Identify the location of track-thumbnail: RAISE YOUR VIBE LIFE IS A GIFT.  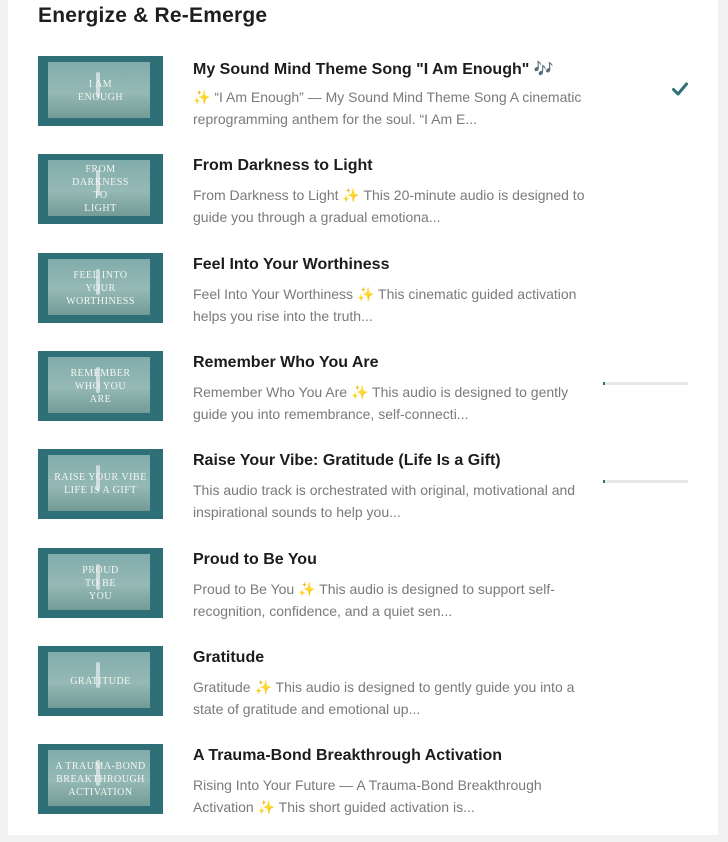
(100, 484).